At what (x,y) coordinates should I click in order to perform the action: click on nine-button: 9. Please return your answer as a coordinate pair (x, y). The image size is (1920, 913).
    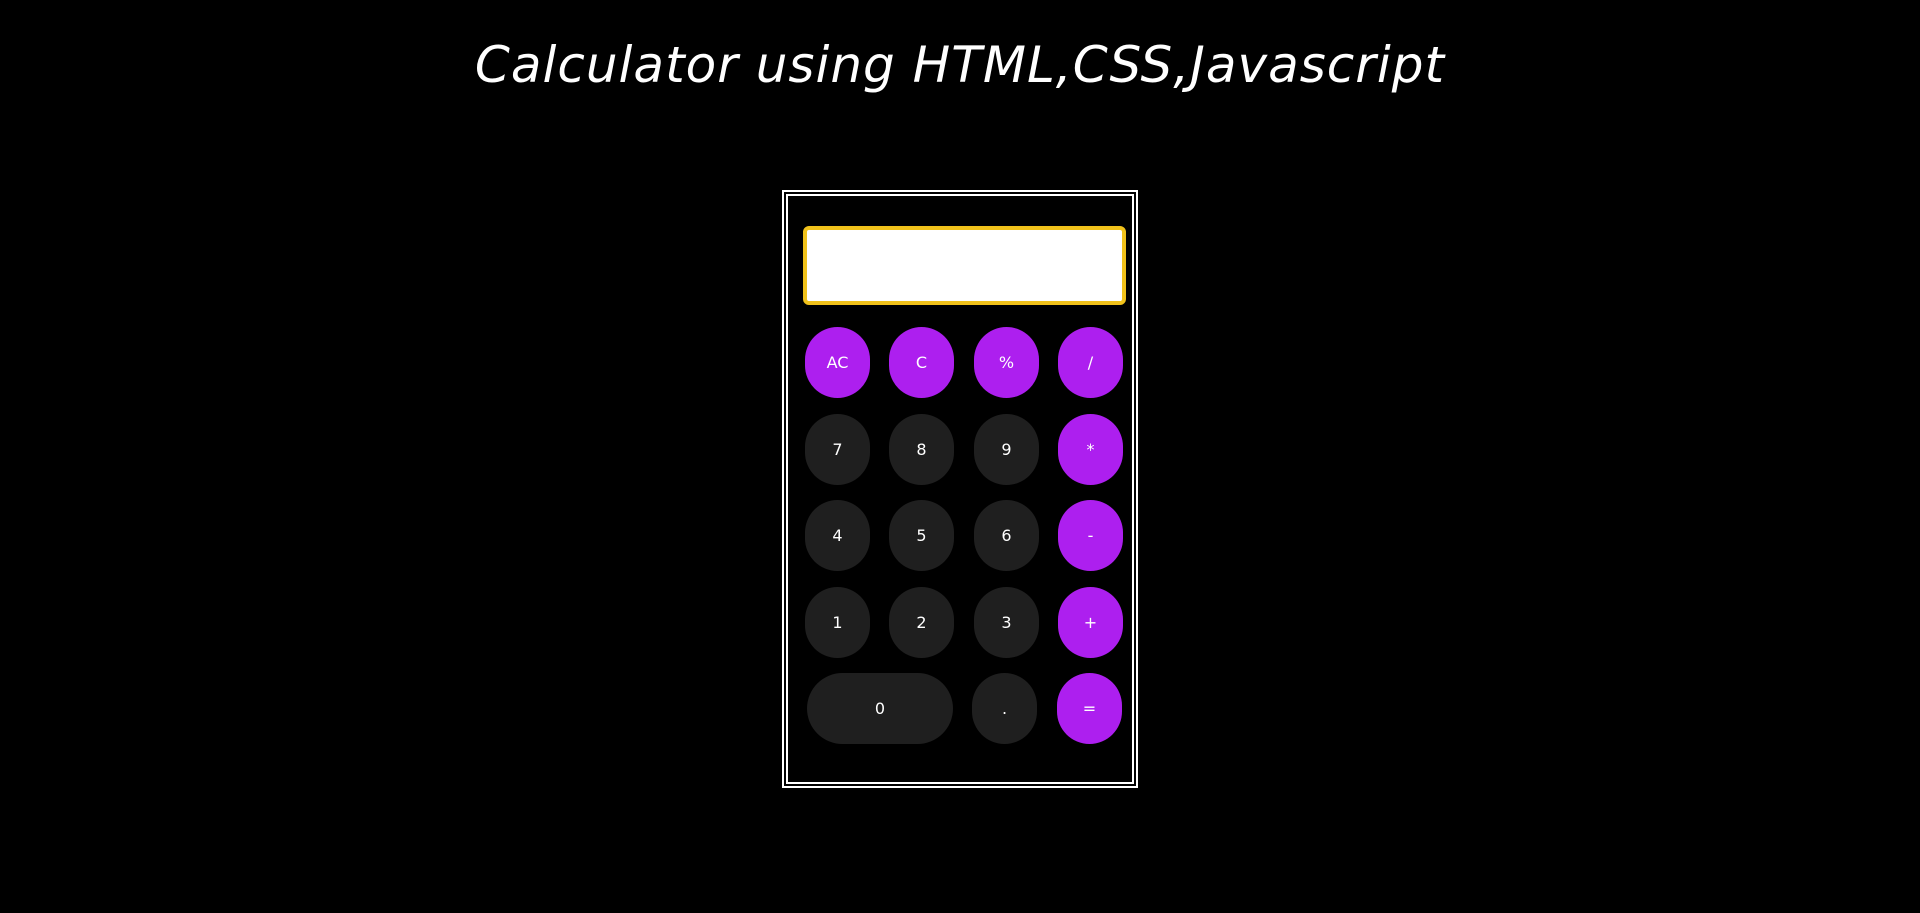
    Looking at the image, I should click on (1006, 449).